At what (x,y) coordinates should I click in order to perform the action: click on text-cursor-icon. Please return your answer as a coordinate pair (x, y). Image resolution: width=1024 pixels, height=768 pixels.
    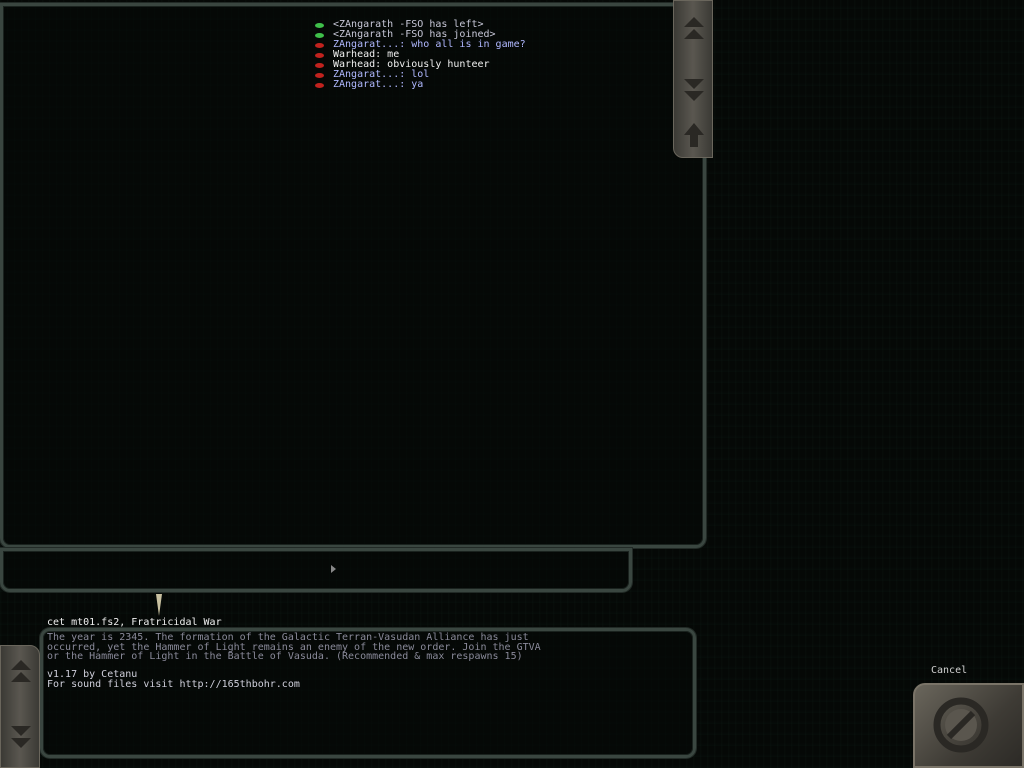
    Looking at the image, I should click on (333, 569).